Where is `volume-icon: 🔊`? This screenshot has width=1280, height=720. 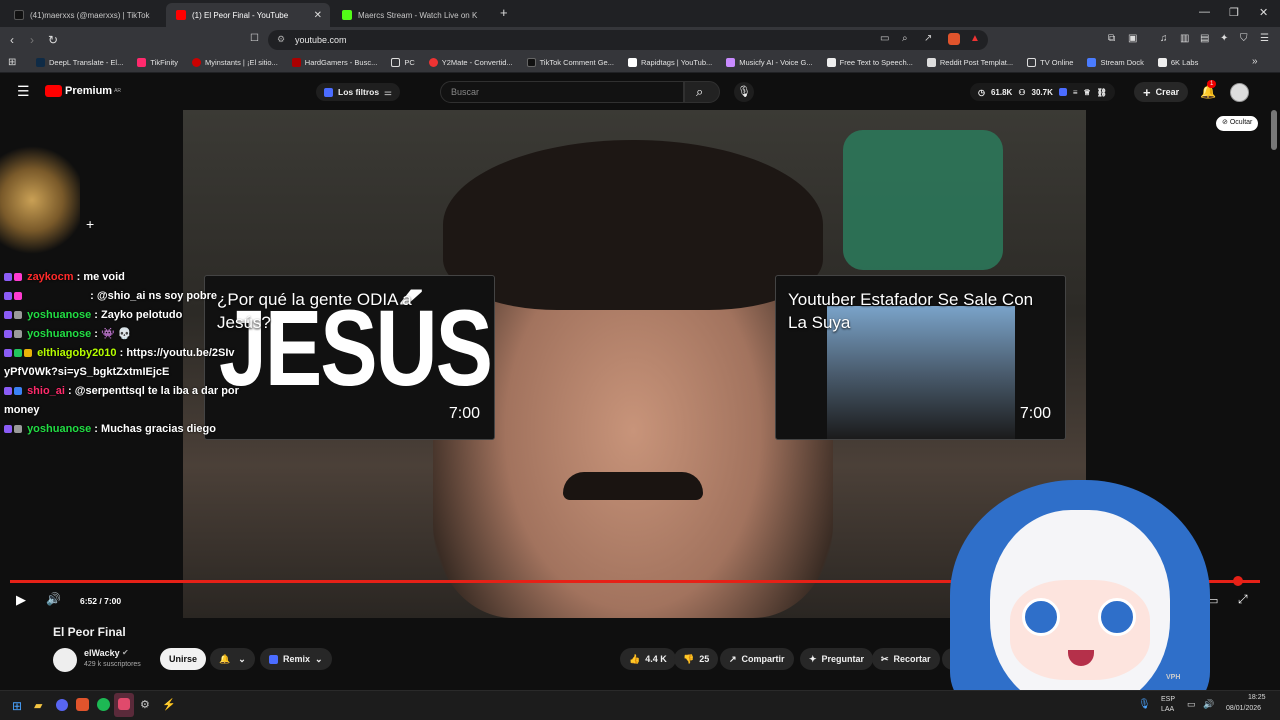
volume-icon: 🔊 is located at coordinates (53, 599).